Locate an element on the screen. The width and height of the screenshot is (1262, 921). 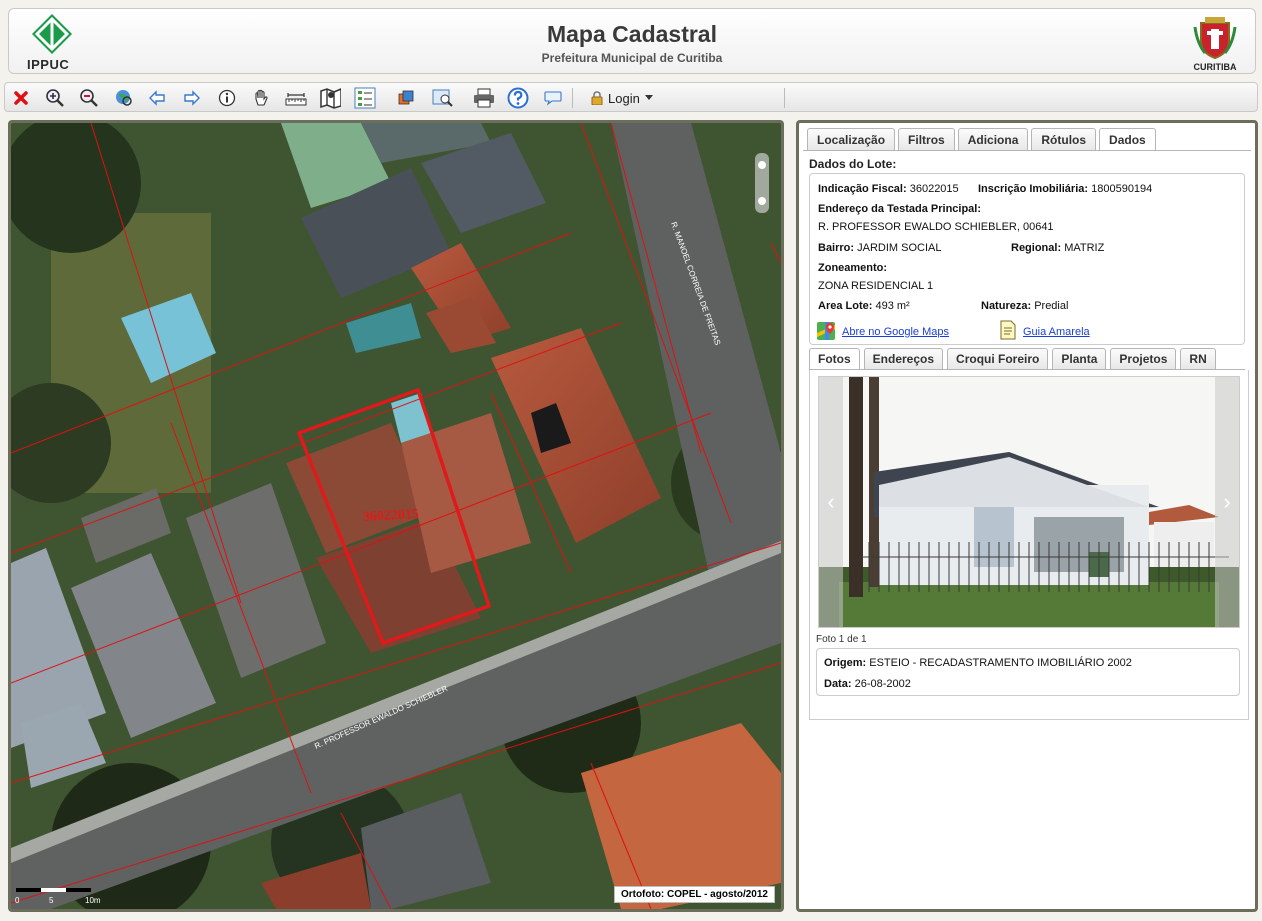
pan-hand-icon is located at coordinates (261, 98).